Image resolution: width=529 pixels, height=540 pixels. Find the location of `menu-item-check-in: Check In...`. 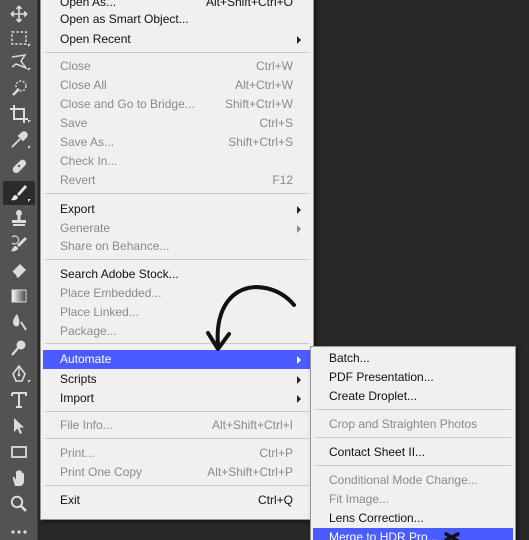

menu-item-check-in: Check In... is located at coordinates (177, 161).